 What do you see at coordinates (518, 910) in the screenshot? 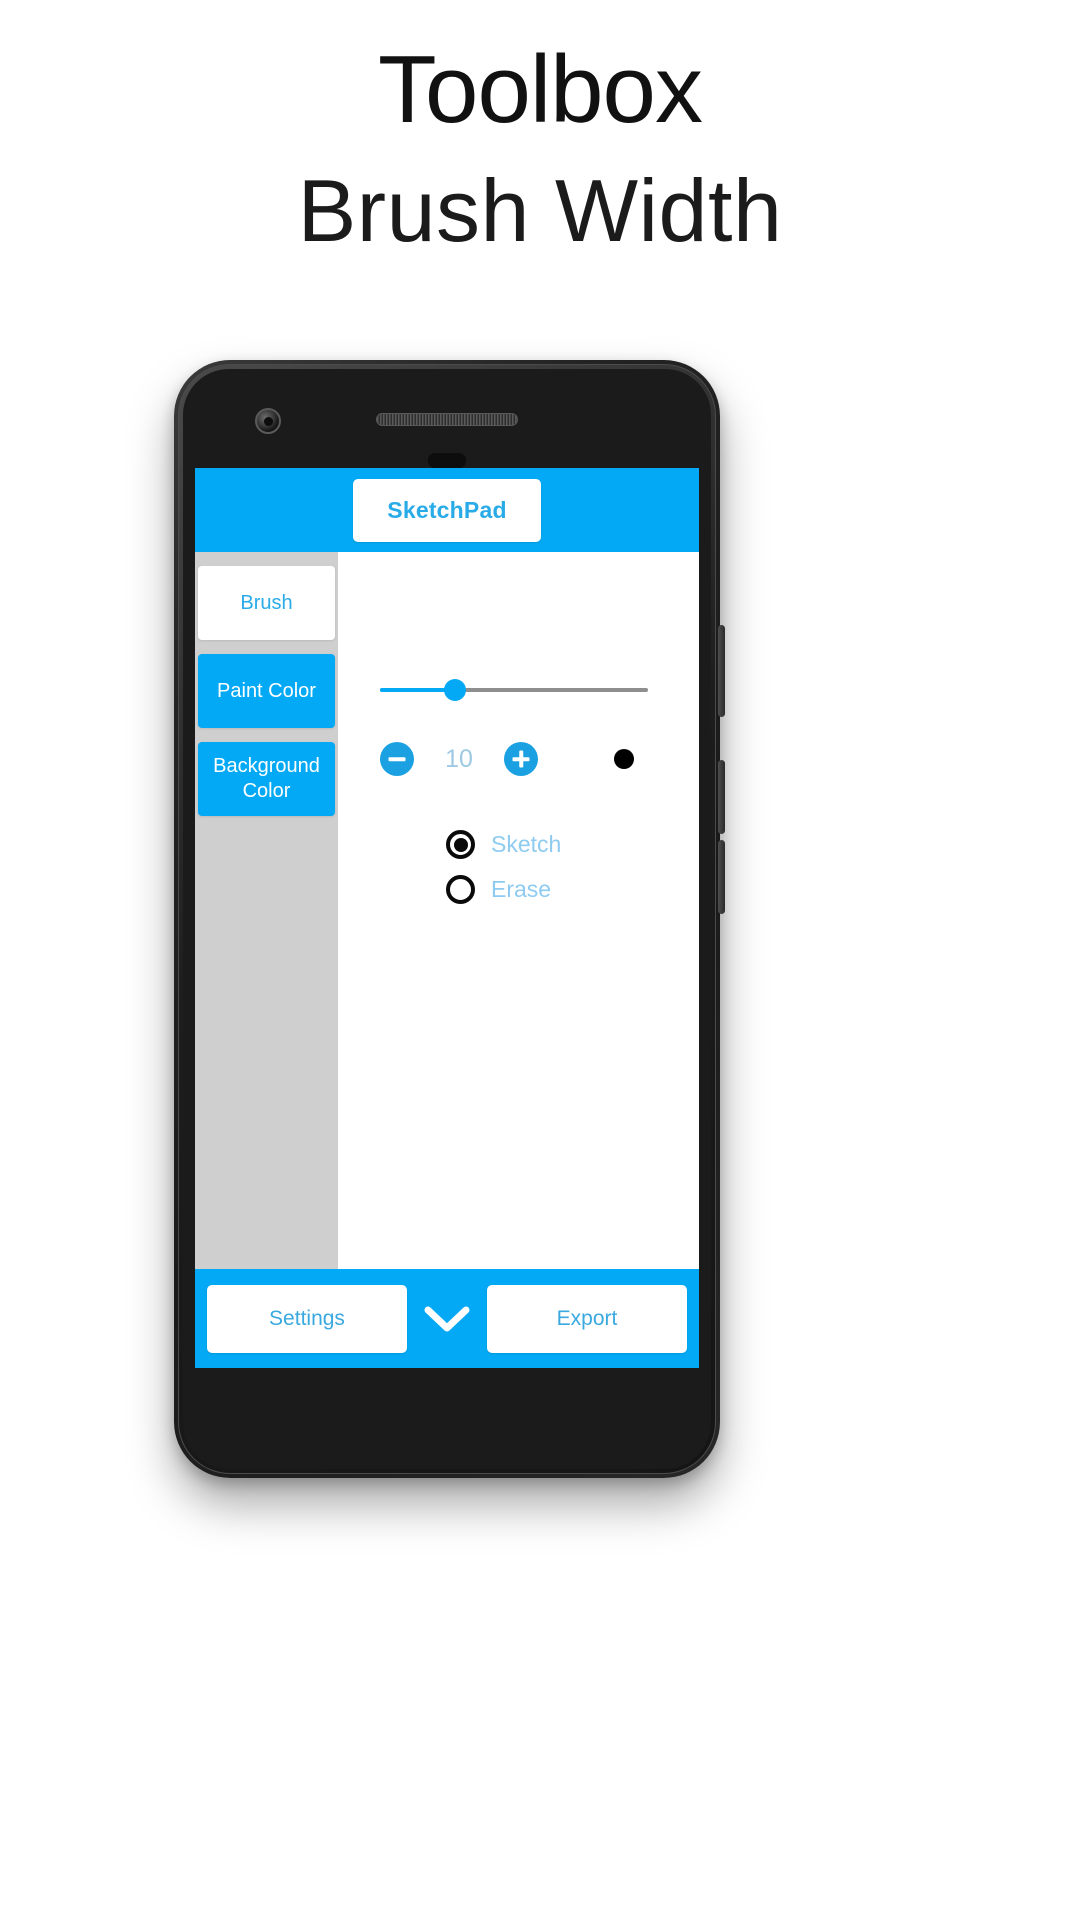
I see `brush-settings-panel: 10 Sketch Erase` at bounding box center [518, 910].